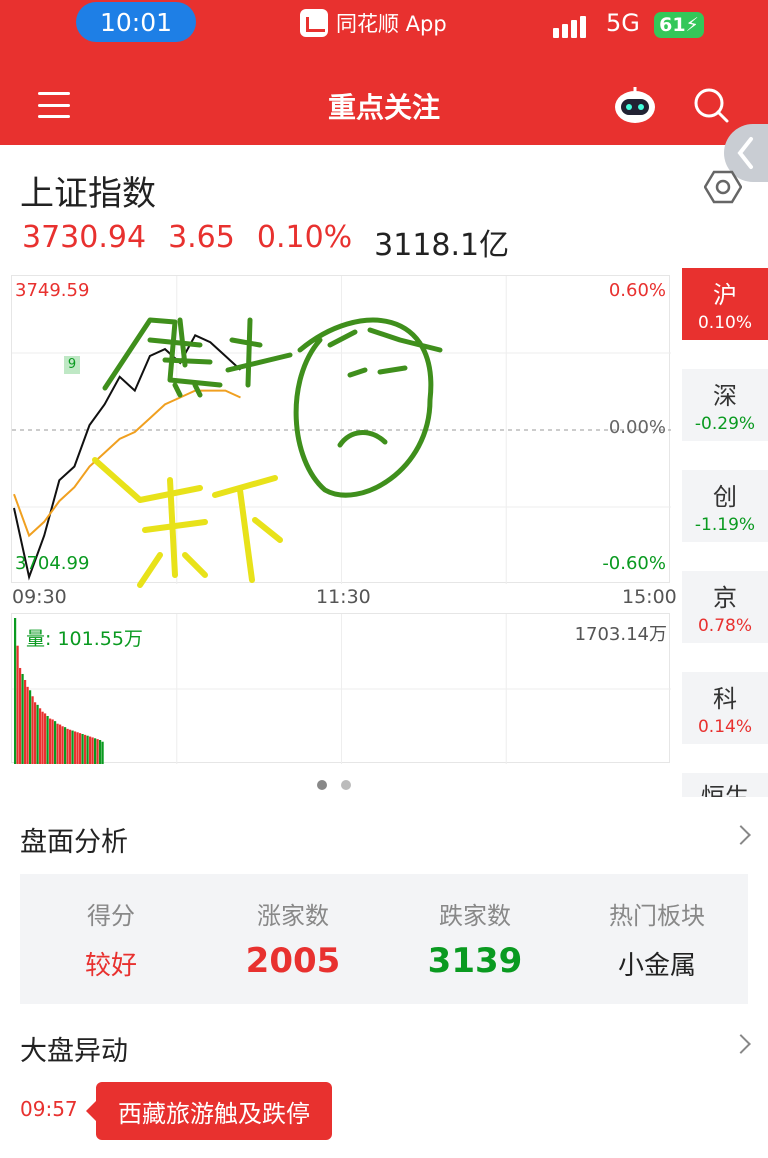 The width and height of the screenshot is (768, 1158). What do you see at coordinates (723, 187) in the screenshot?
I see `settings-hexagon-icon` at bounding box center [723, 187].